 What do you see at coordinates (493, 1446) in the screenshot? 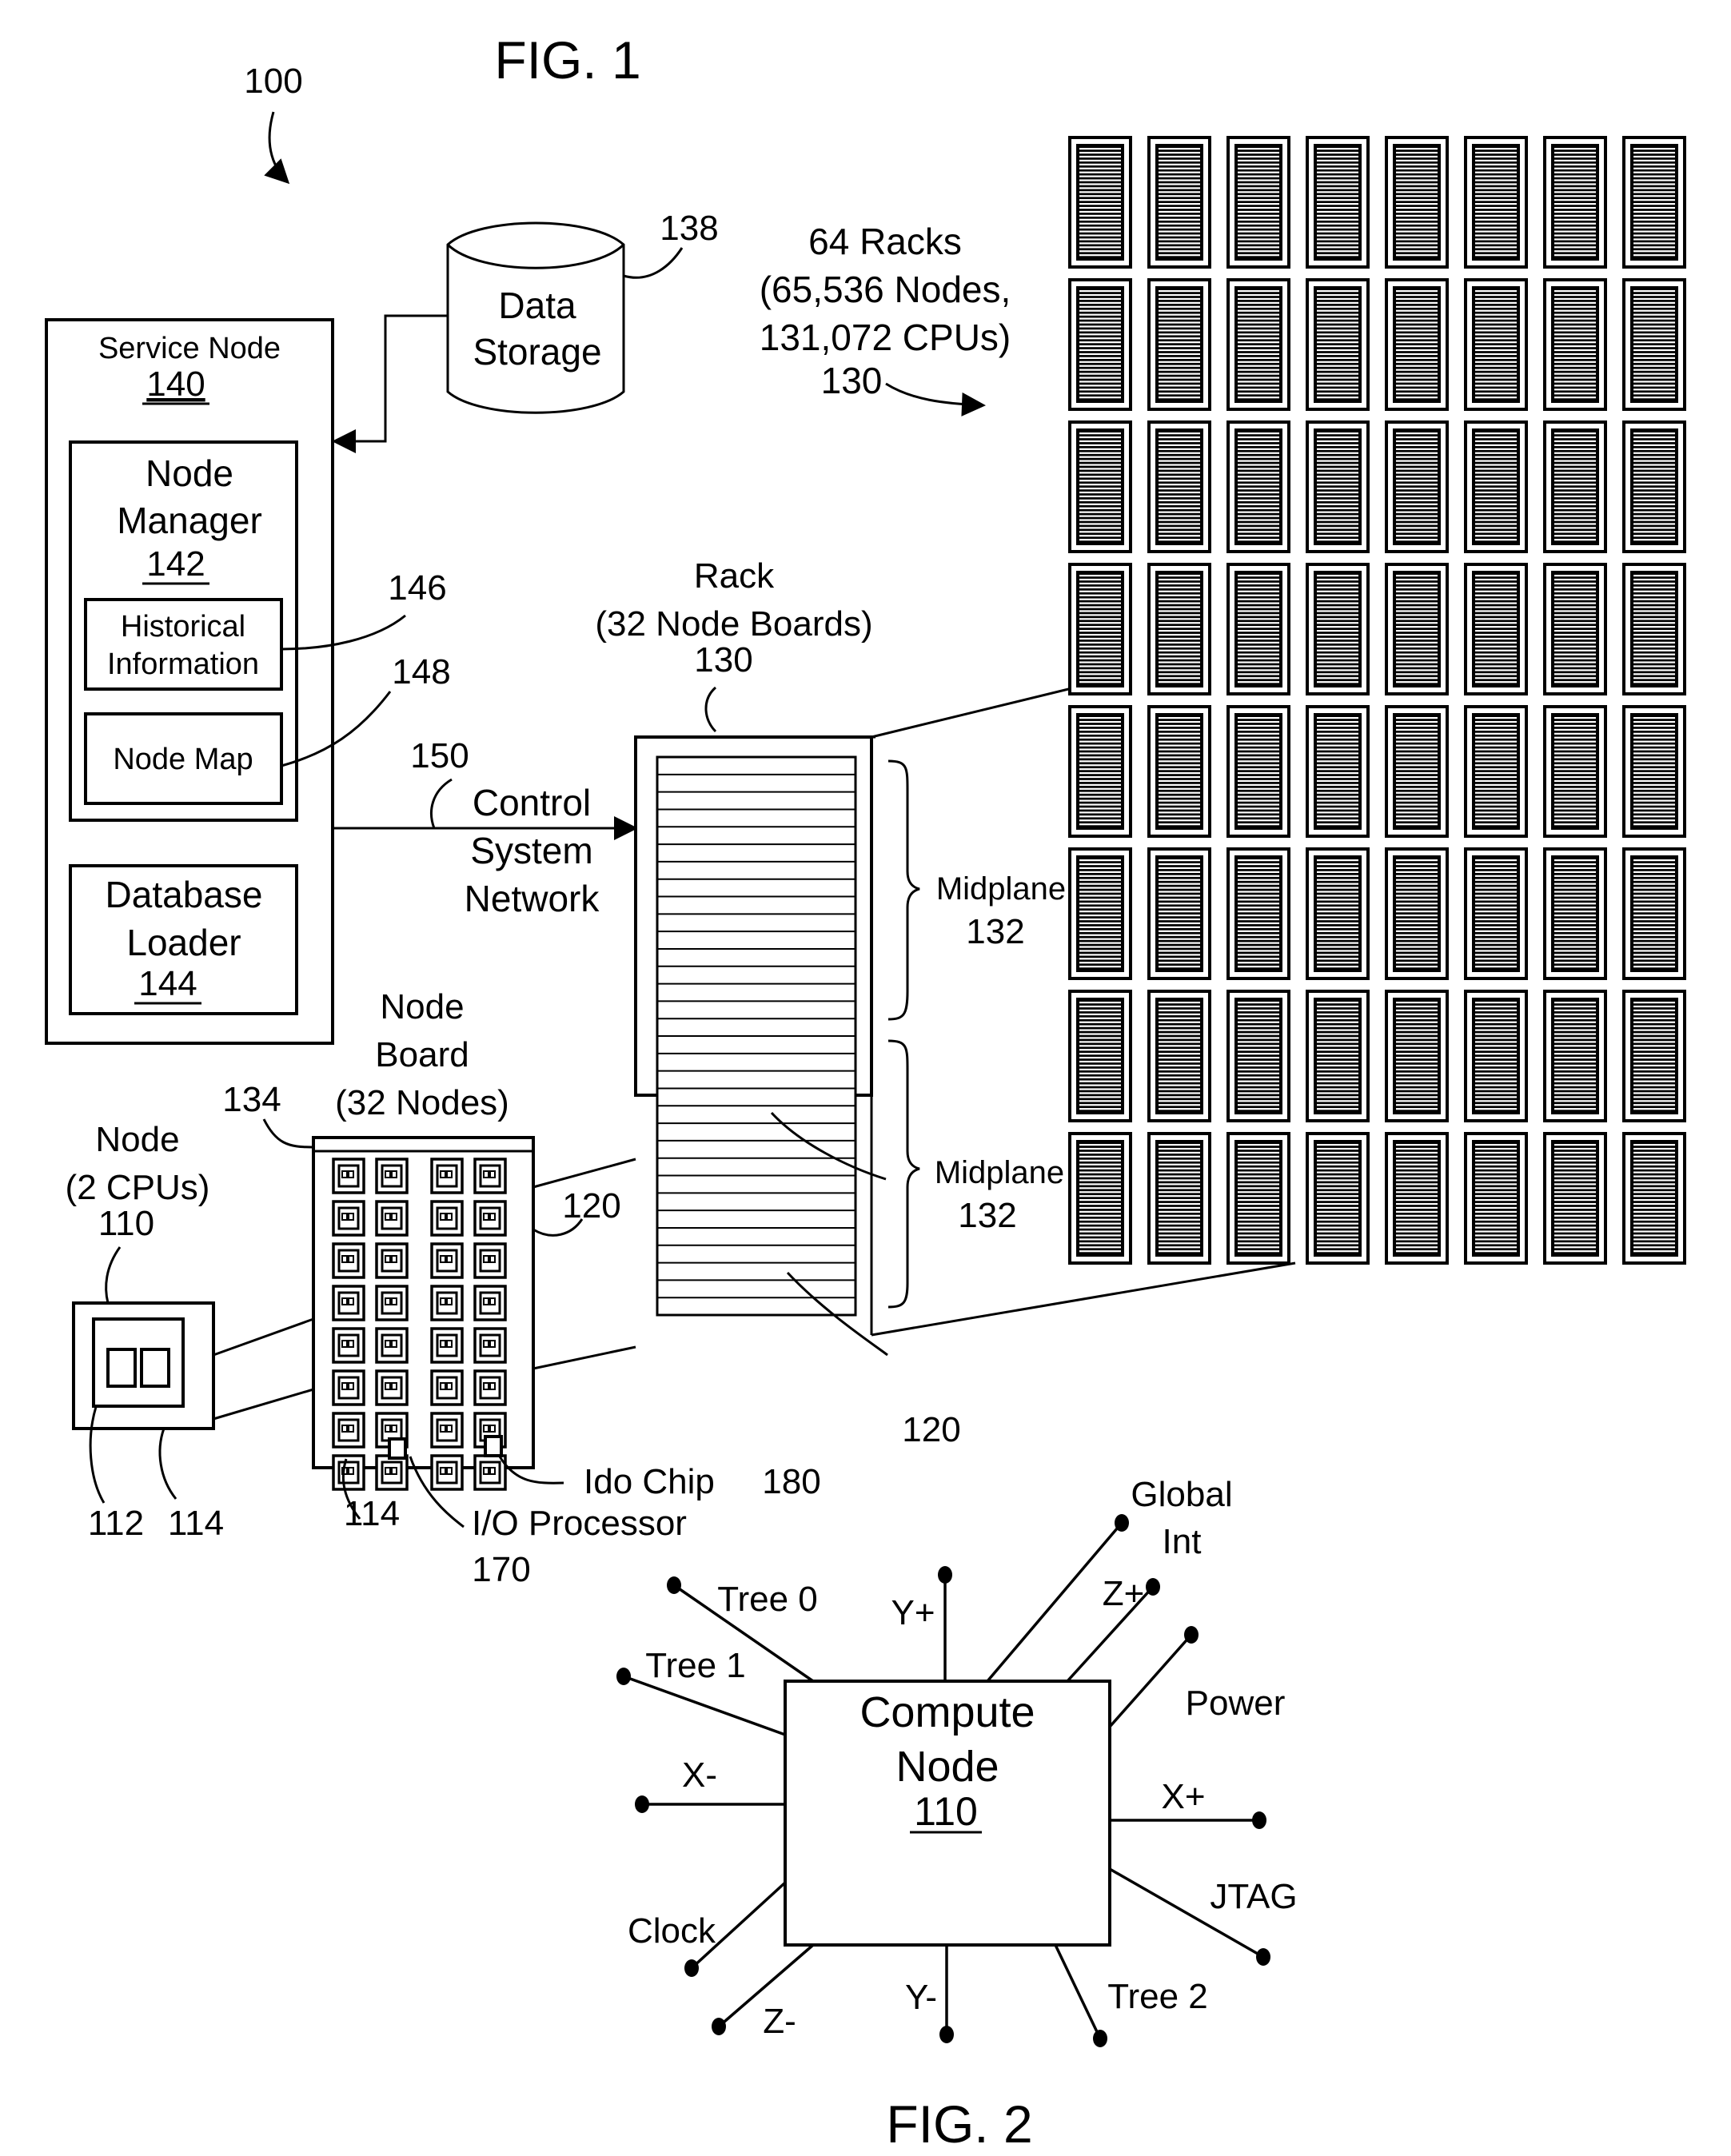
I see `ido-chip` at bounding box center [493, 1446].